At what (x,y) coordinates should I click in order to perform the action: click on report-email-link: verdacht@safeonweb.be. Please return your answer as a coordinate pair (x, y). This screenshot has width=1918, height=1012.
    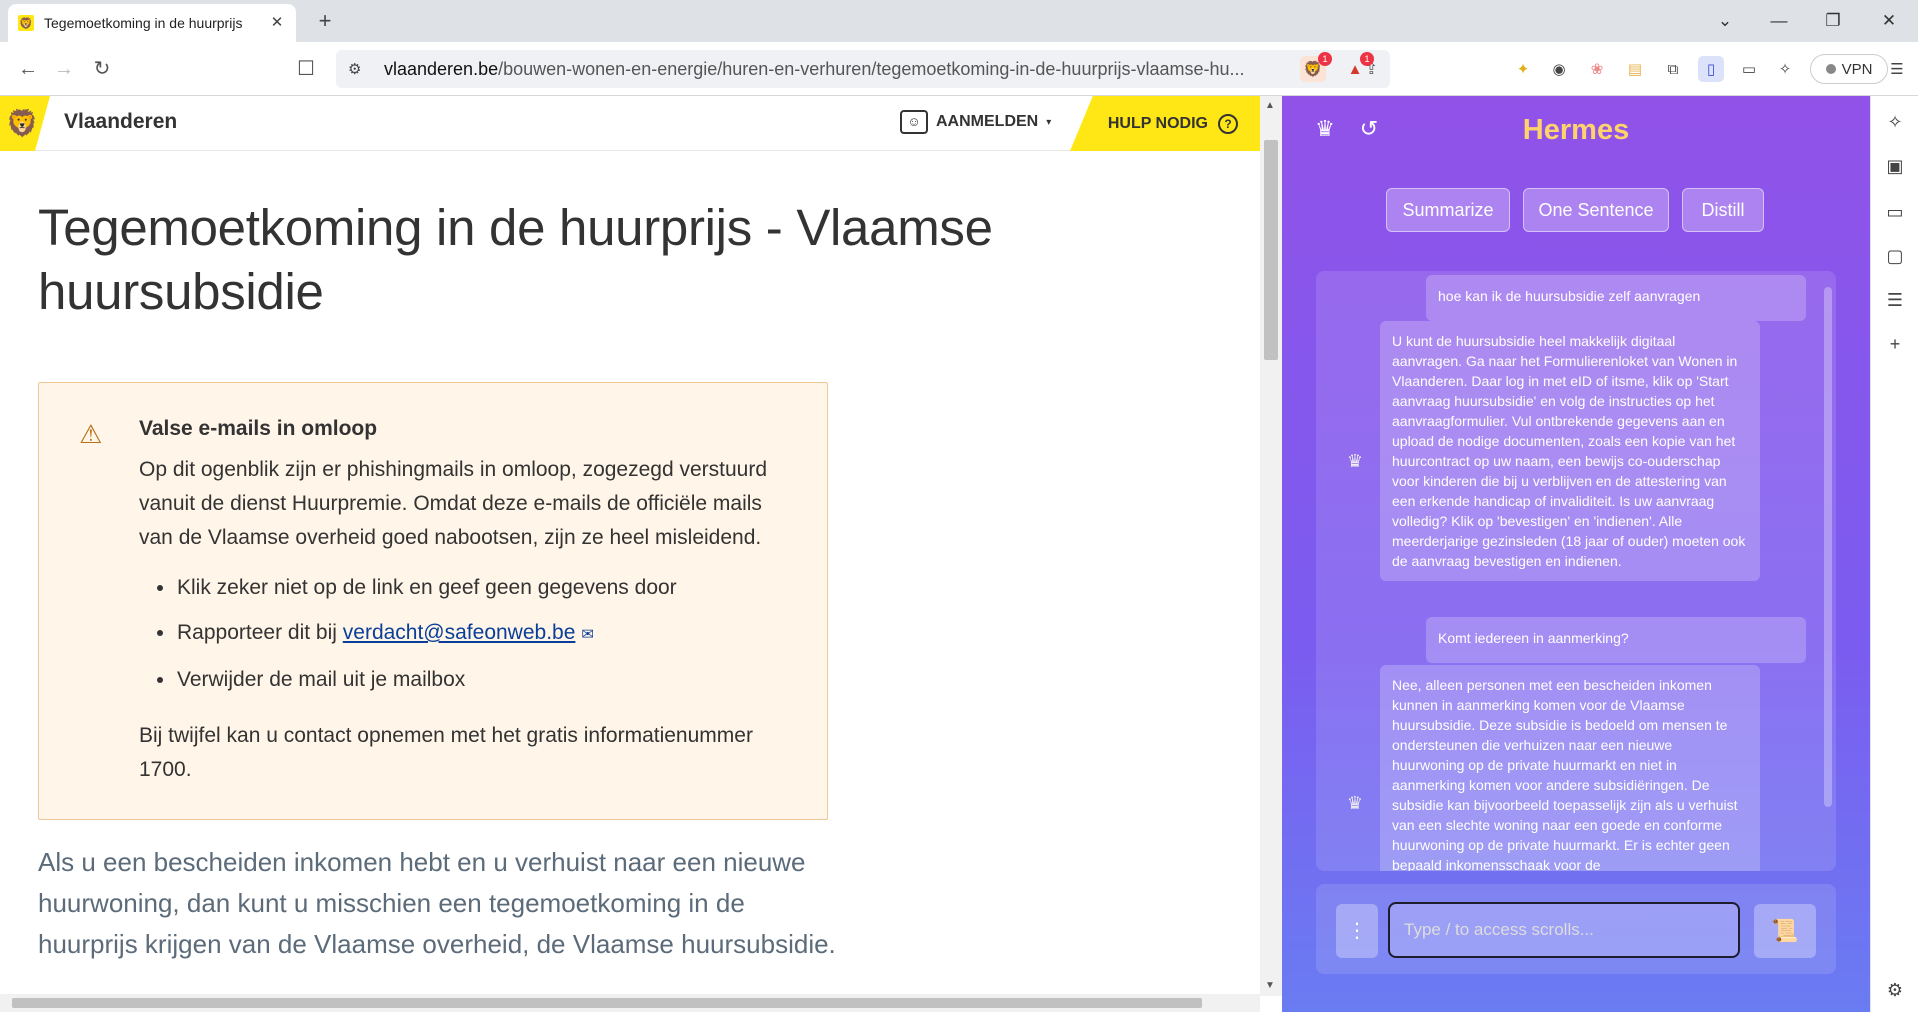
    Looking at the image, I should click on (459, 632).